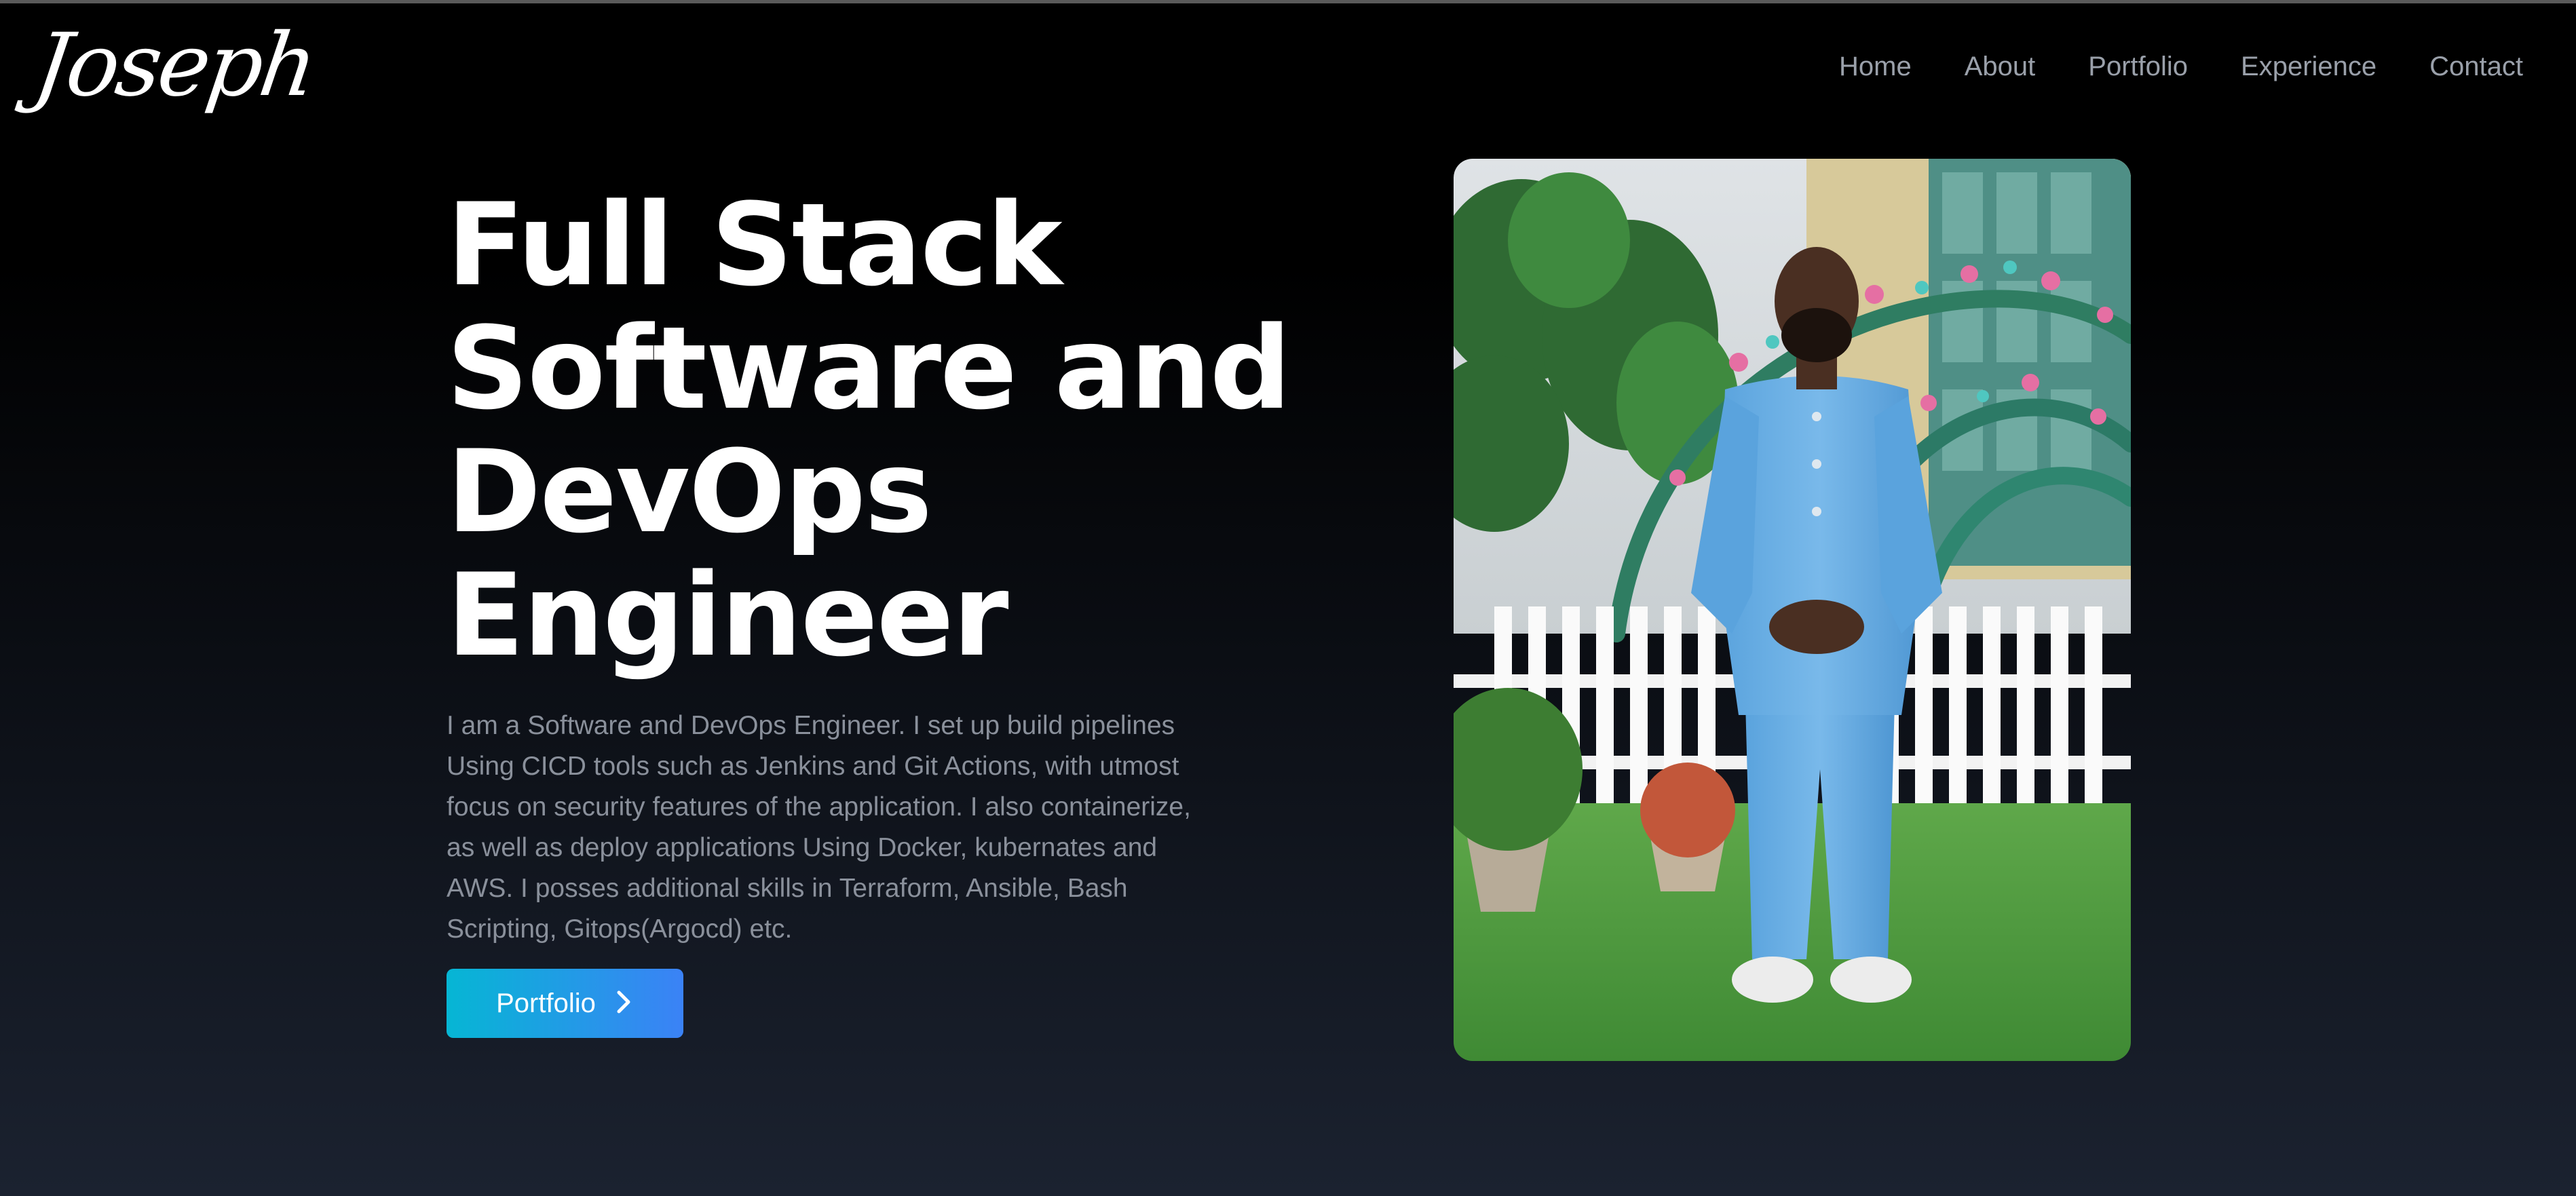  Describe the element at coordinates (689, 491) in the screenshot. I see `headline-line: DevOps` at that location.